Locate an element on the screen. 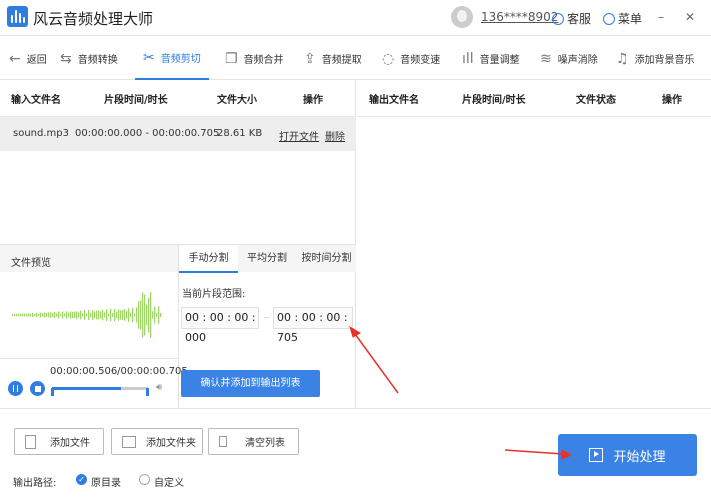 This screenshot has width=711, height=500. arrow-to-end-time is located at coordinates (374, 359).